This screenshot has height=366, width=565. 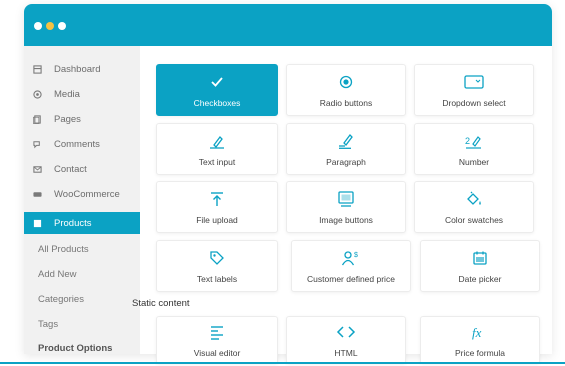 I want to click on checkmark-icon, so click(x=217, y=82).